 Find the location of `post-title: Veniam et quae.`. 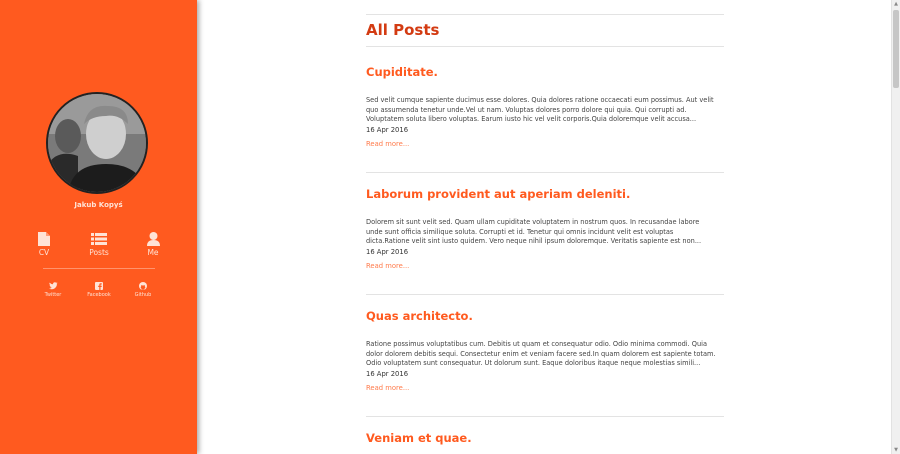

post-title: Veniam et quae. is located at coordinates (419, 438).